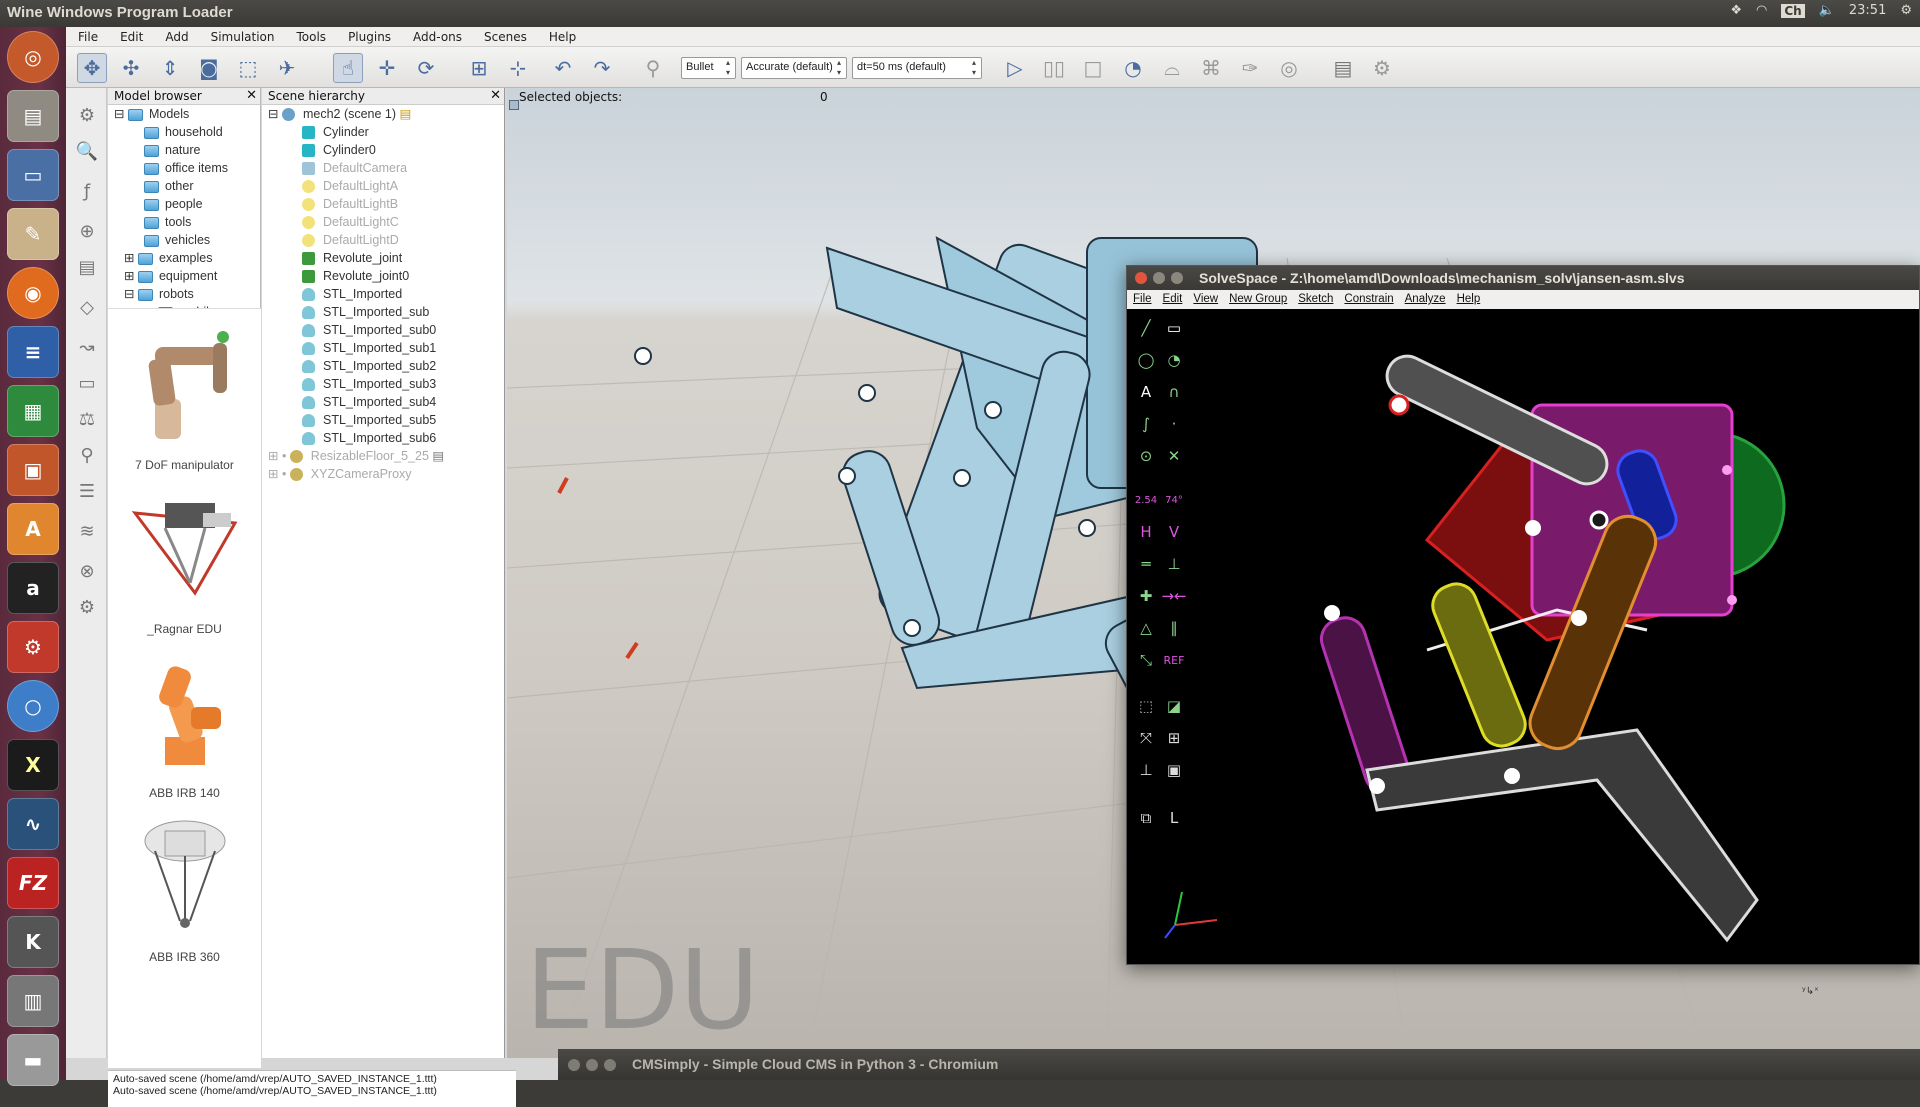  I want to click on text-editor-icon: ✎, so click(33, 234).